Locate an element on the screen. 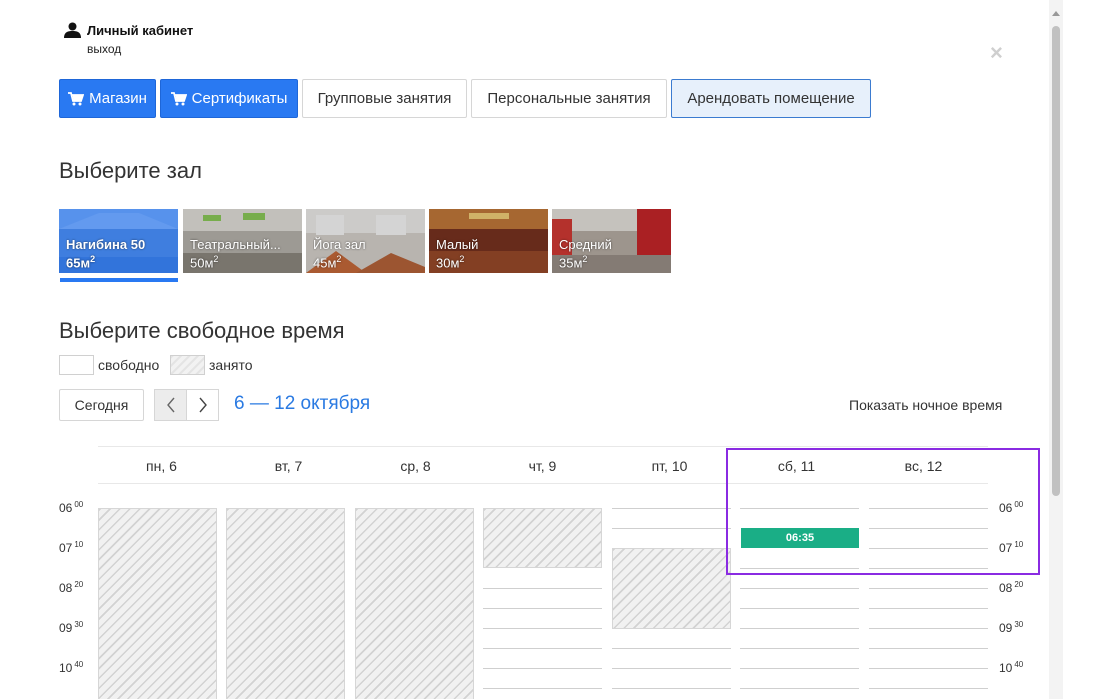 The image size is (1104, 699). time-label-left: 07 10 is located at coordinates (71, 547).